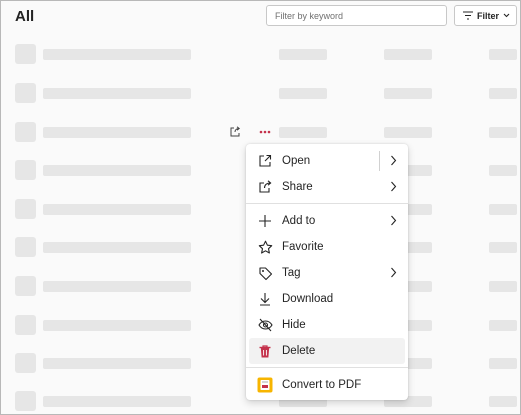  I want to click on menu-item-label: Hide, so click(294, 325).